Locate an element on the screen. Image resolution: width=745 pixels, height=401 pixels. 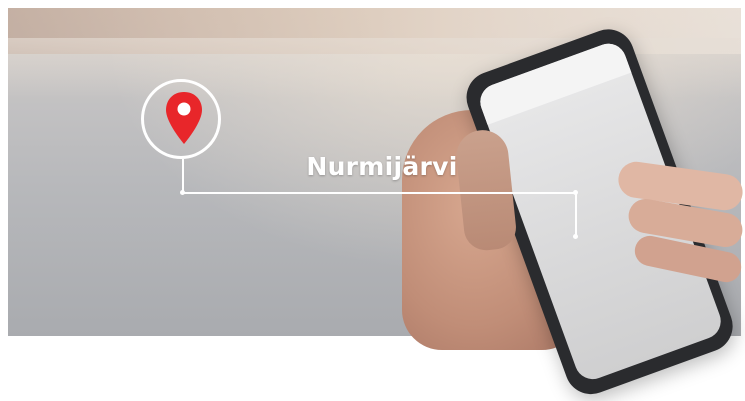
location-name: Nurmijärvi is located at coordinates (382, 166).